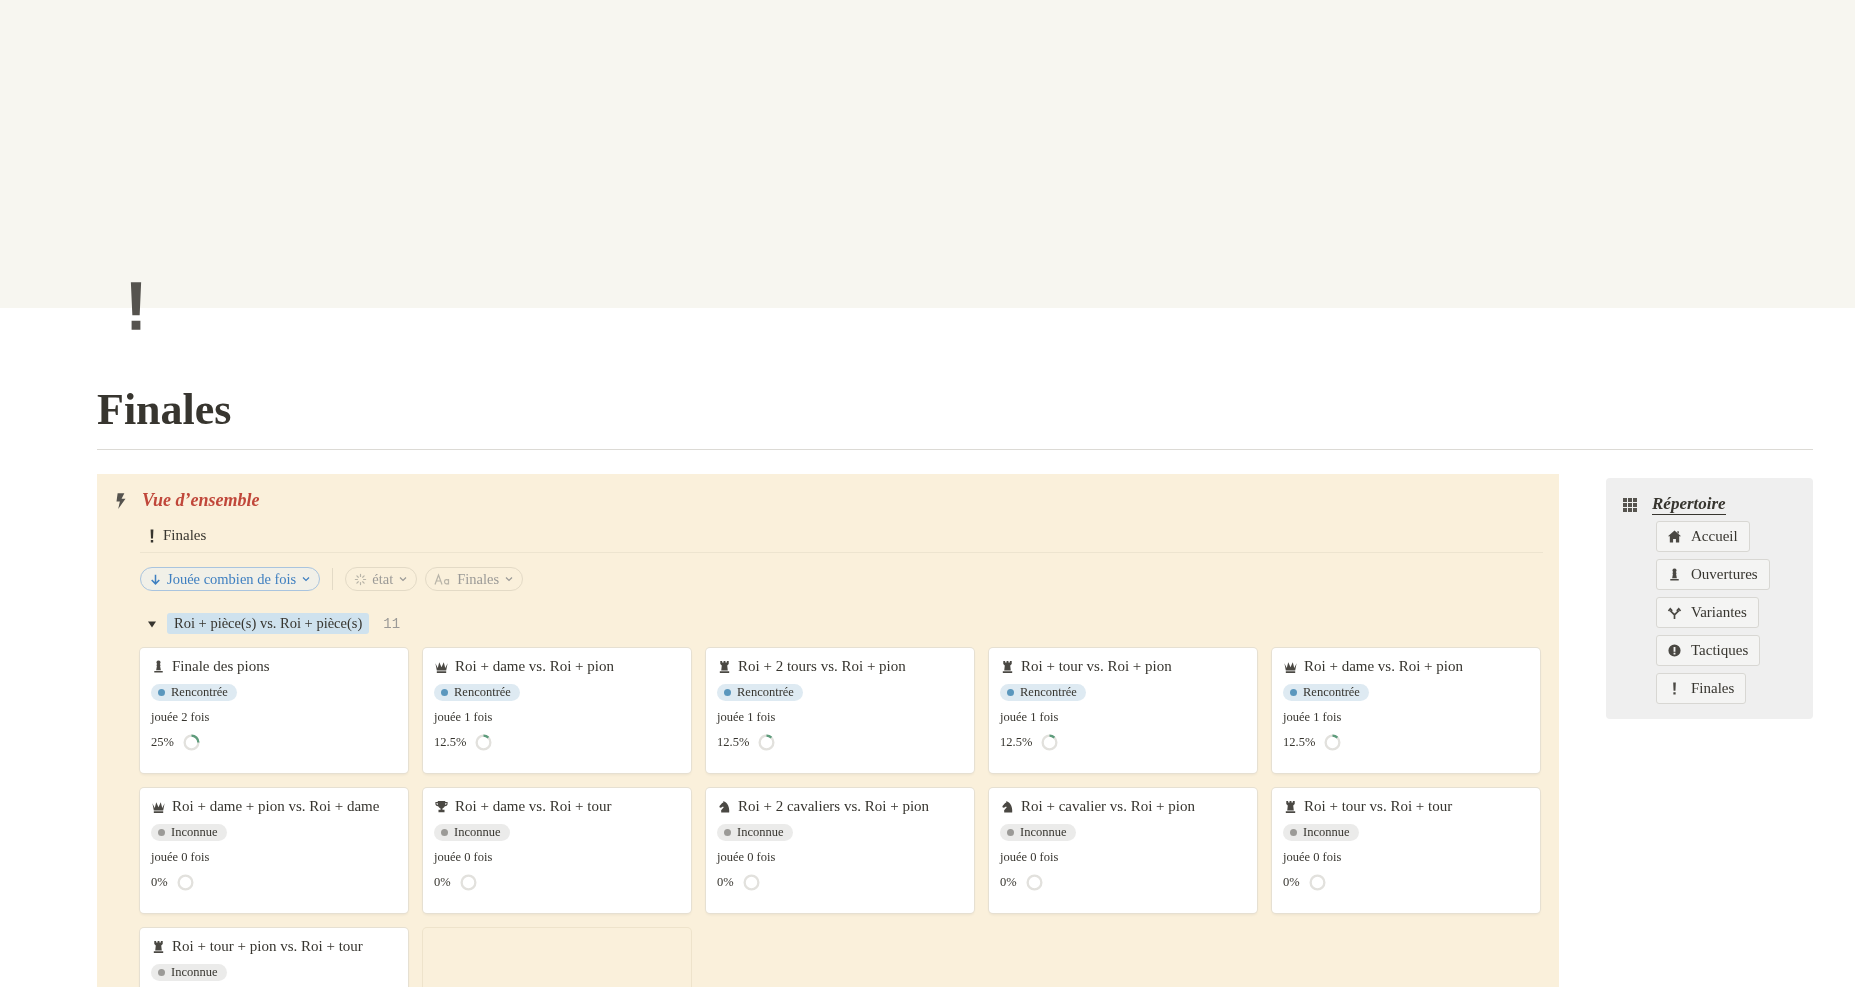 The width and height of the screenshot is (1855, 987). I want to click on fork-arrow-icon, so click(1674, 612).